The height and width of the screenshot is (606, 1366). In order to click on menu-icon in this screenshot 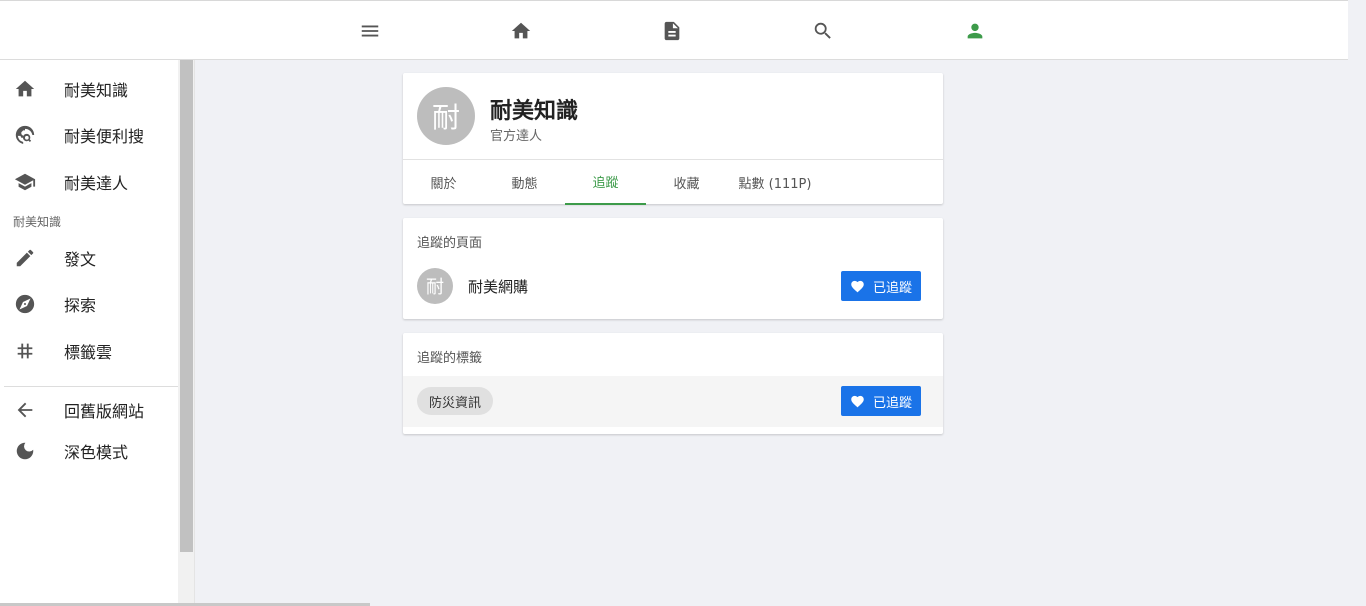, I will do `click(370, 31)`.